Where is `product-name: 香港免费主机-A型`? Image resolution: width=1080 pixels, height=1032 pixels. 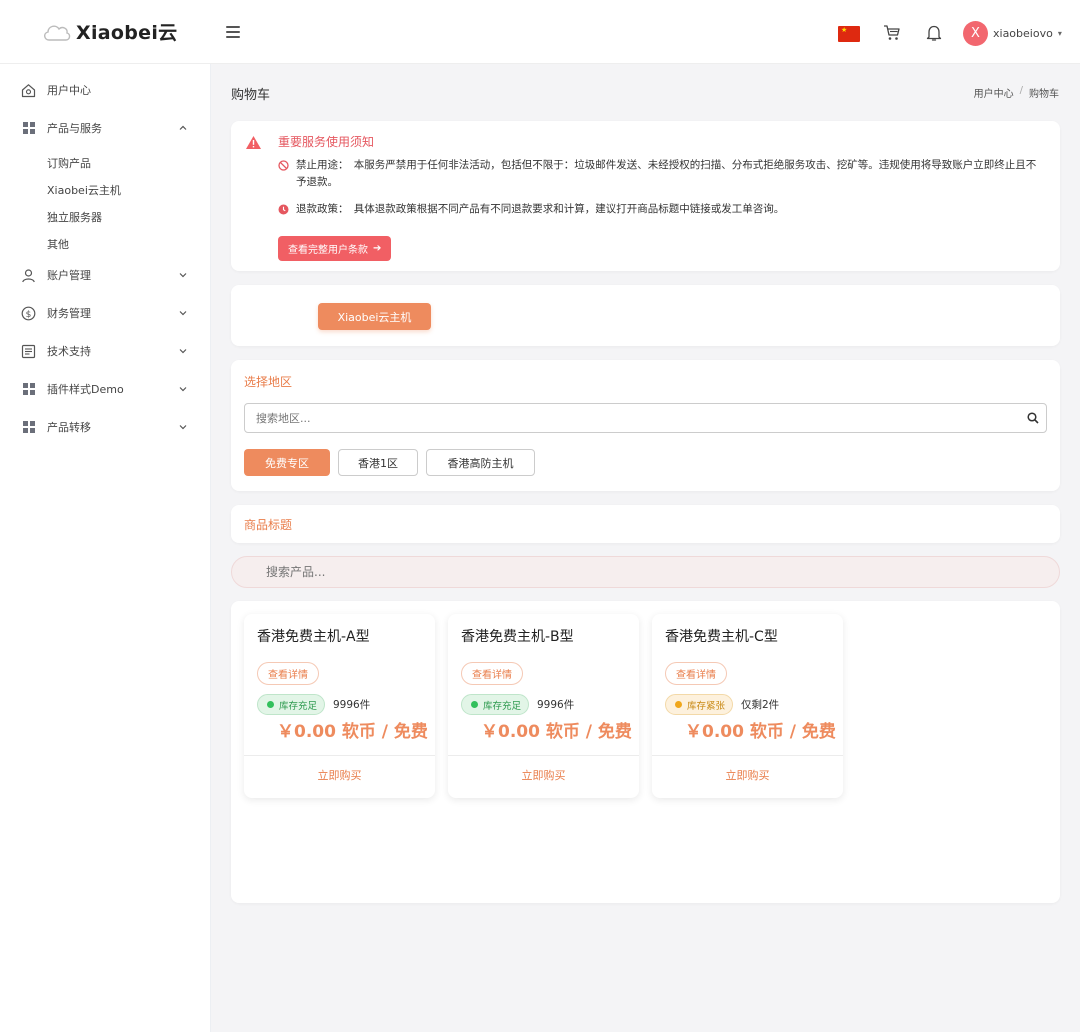
product-name: 香港免费主机-A型 is located at coordinates (313, 637).